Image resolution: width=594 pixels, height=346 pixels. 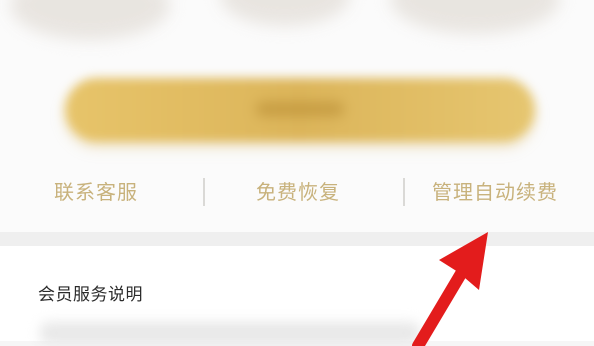 I want to click on free-restore-link: 免费恢复, so click(x=298, y=190).